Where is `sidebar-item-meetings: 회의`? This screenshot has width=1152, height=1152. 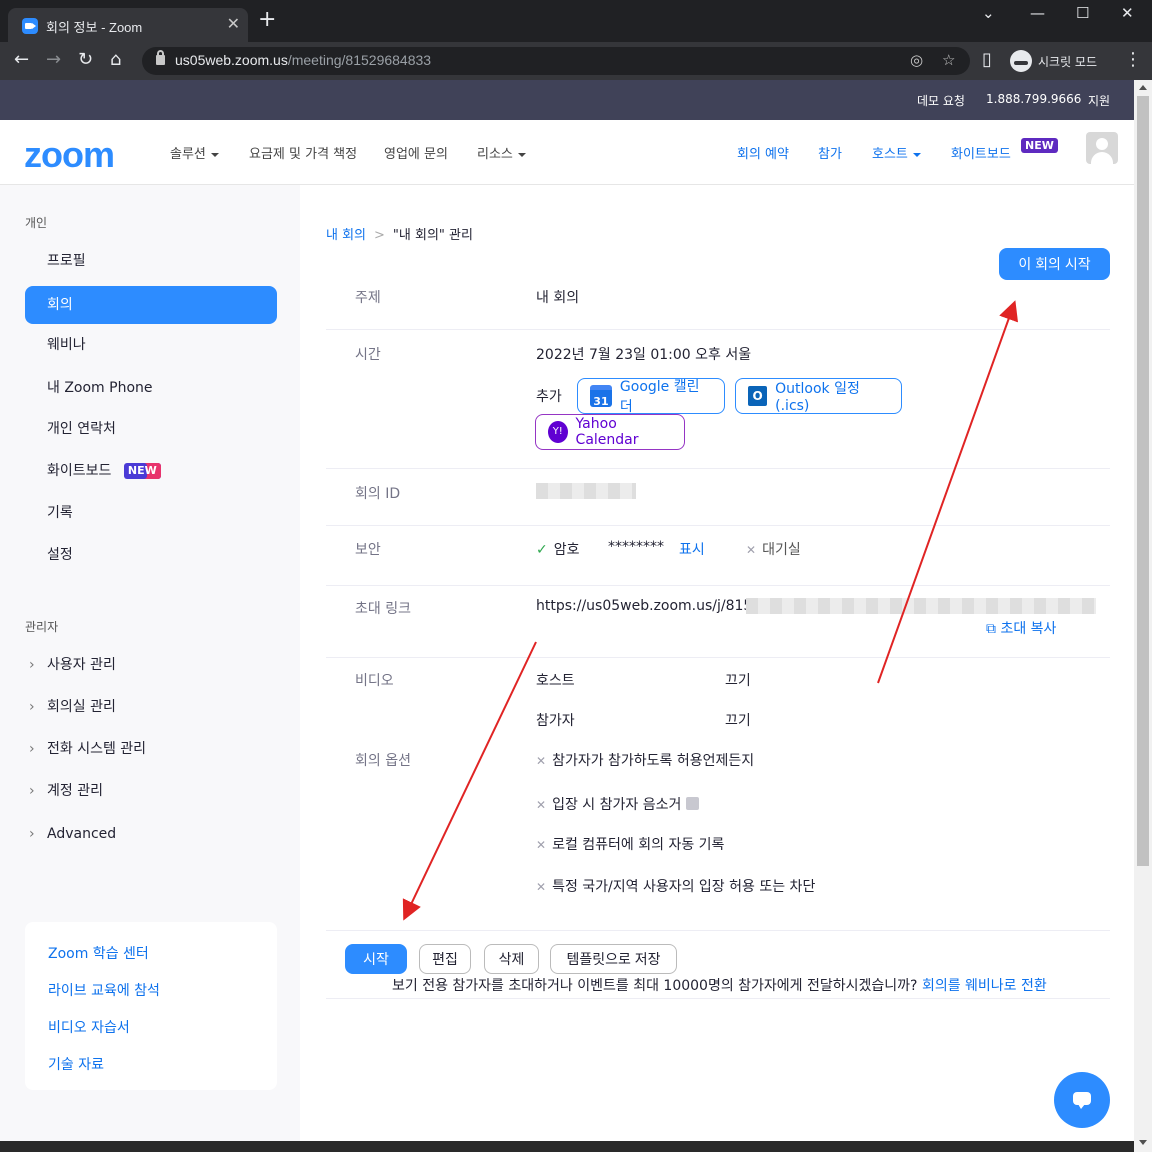 sidebar-item-meetings: 회의 is located at coordinates (151, 305).